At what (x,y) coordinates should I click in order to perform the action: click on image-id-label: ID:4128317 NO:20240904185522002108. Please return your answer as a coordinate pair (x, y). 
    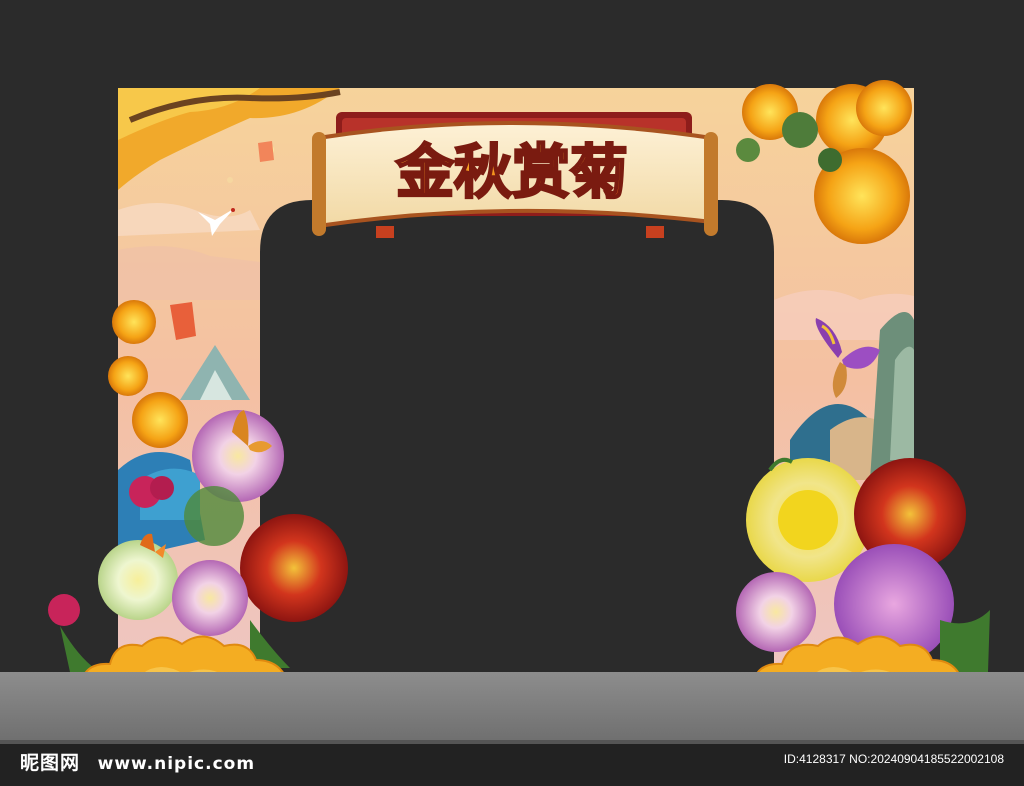
    Looking at the image, I should click on (893, 759).